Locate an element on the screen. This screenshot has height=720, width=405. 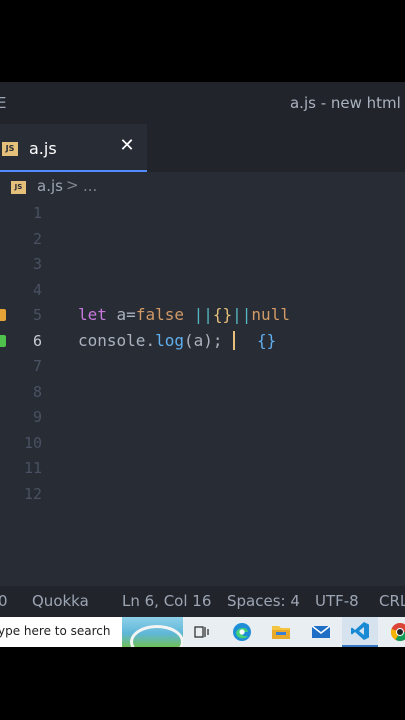
mail-icon is located at coordinates (321, 632).